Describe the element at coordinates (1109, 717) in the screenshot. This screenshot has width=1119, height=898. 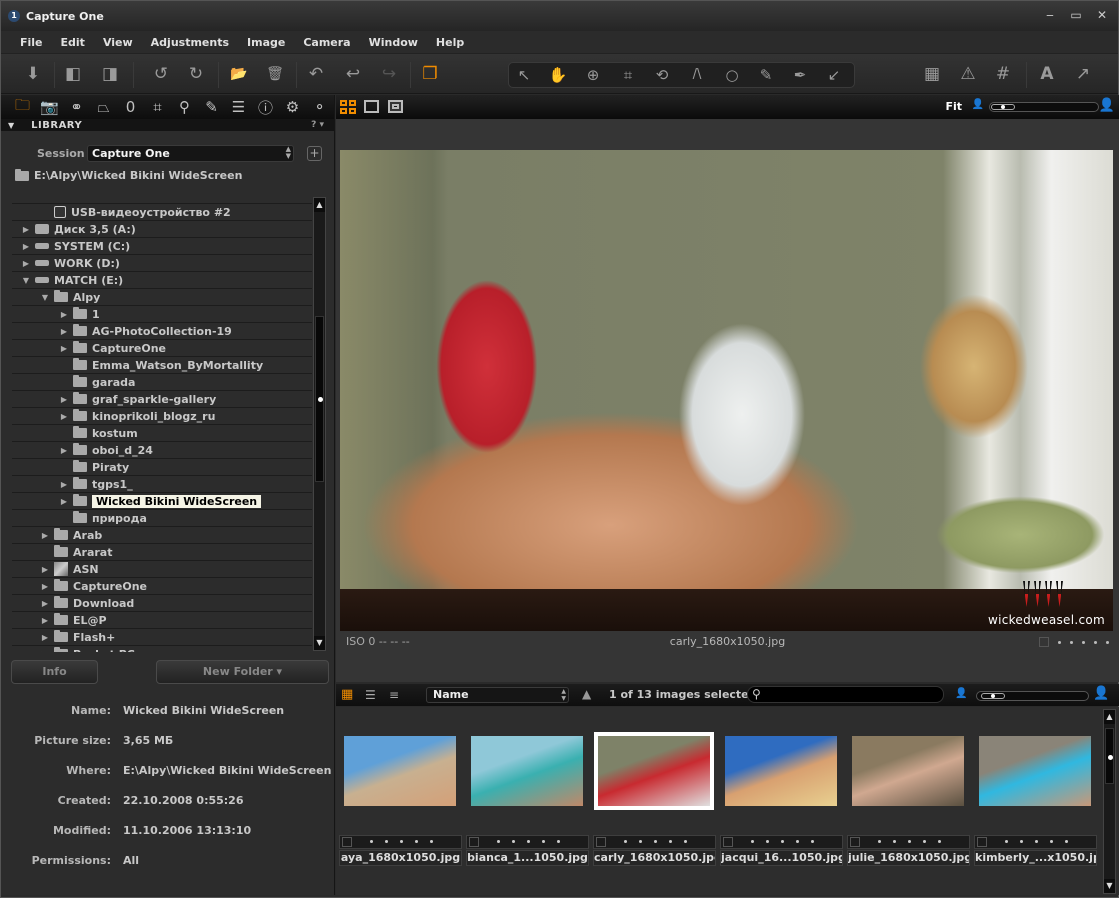
I see `scroll-up-button: ▲` at that location.